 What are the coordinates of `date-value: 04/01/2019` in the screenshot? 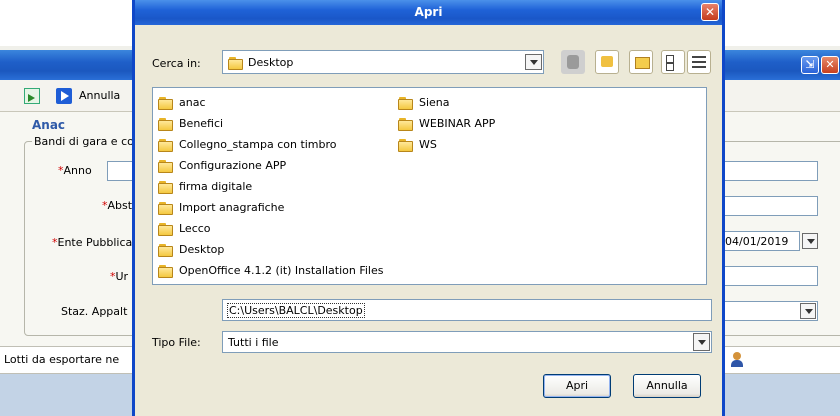 It's located at (757, 241).